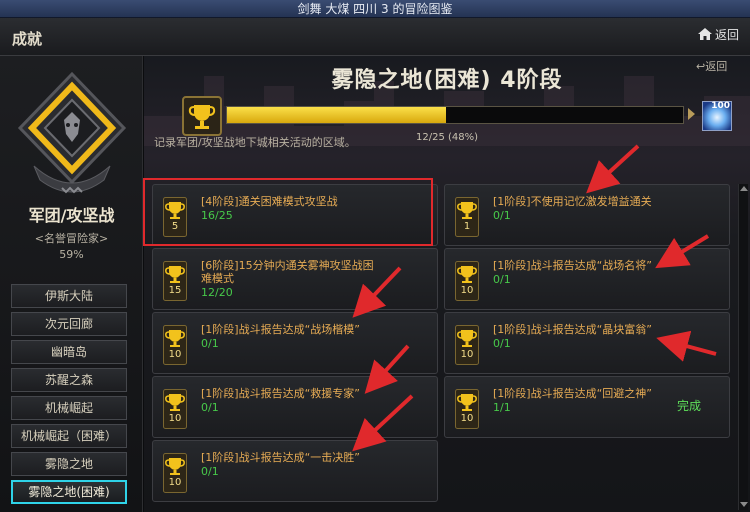 This screenshot has height=512, width=750. I want to click on category-percent: 59%, so click(71, 254).